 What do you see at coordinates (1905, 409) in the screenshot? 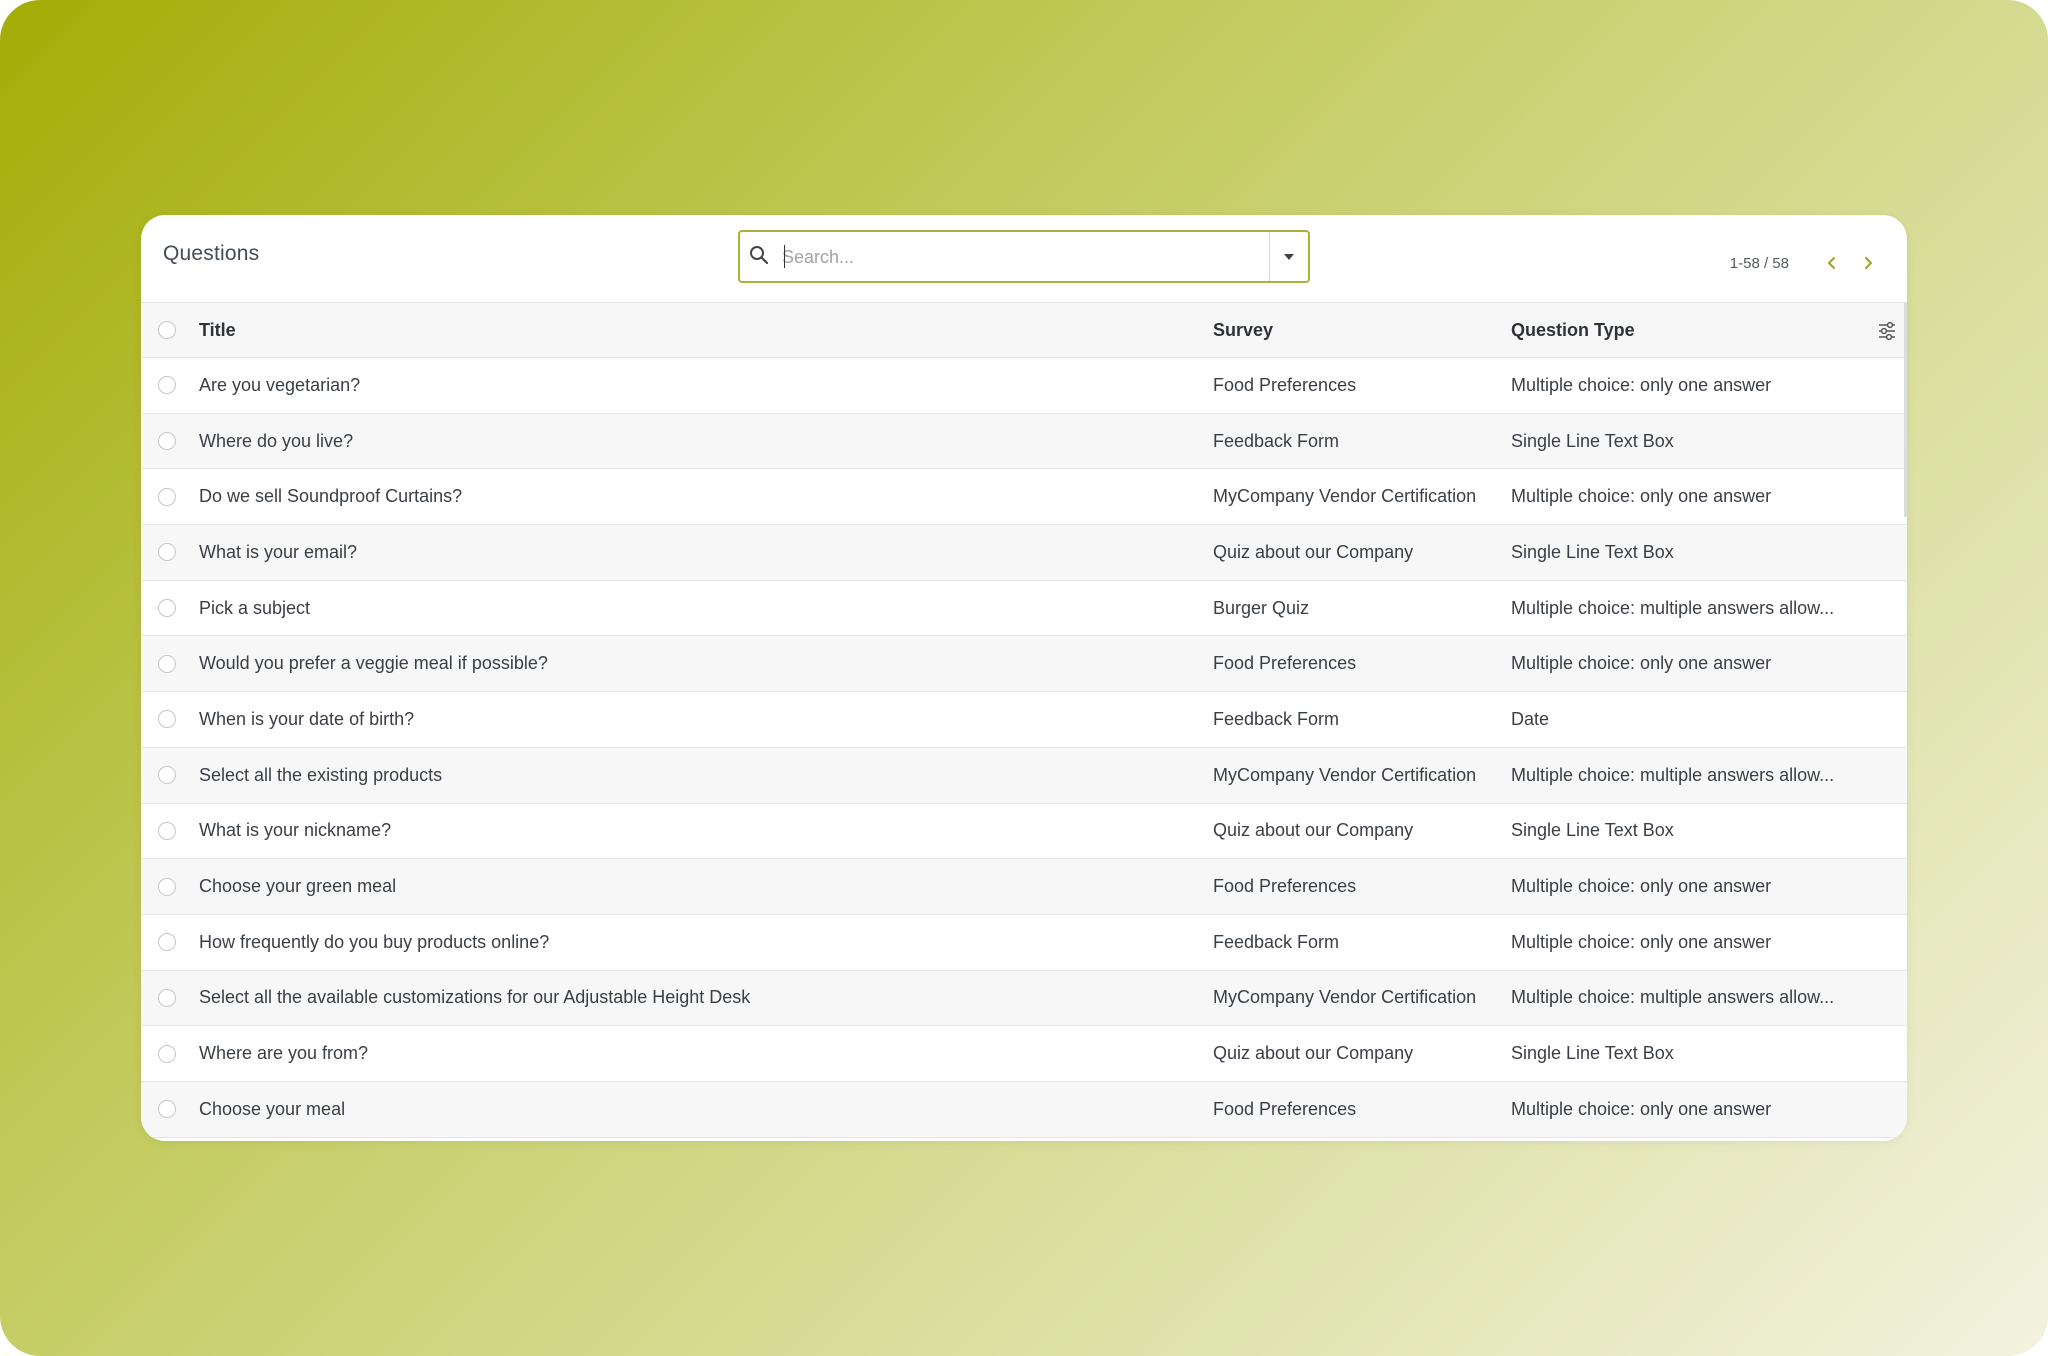
I see `vertical-scrollbar` at bounding box center [1905, 409].